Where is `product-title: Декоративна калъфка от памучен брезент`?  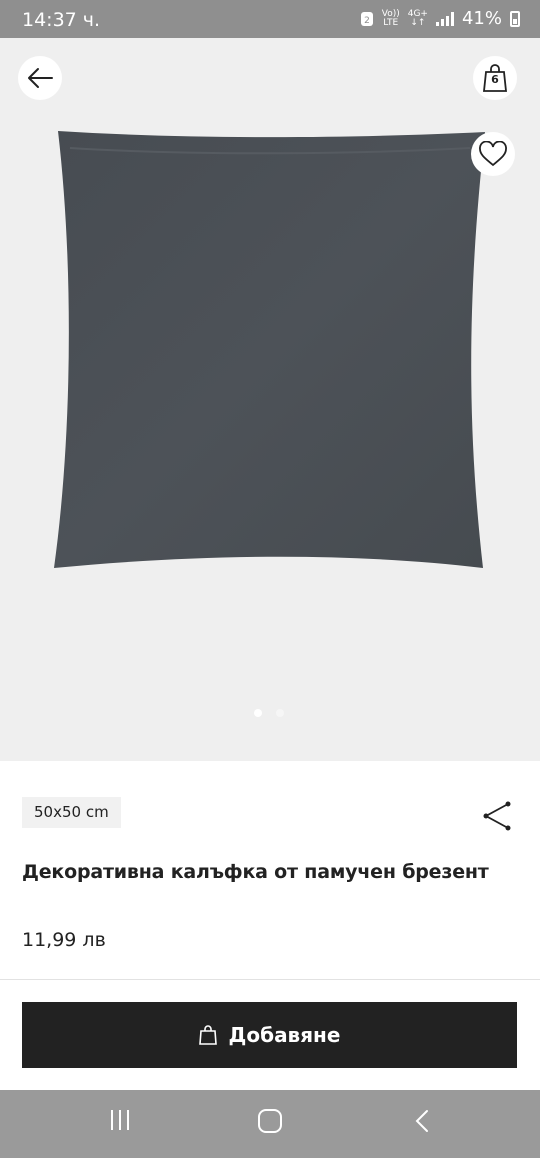
product-title: Декоративна калъфка от памучен брезент is located at coordinates (255, 872).